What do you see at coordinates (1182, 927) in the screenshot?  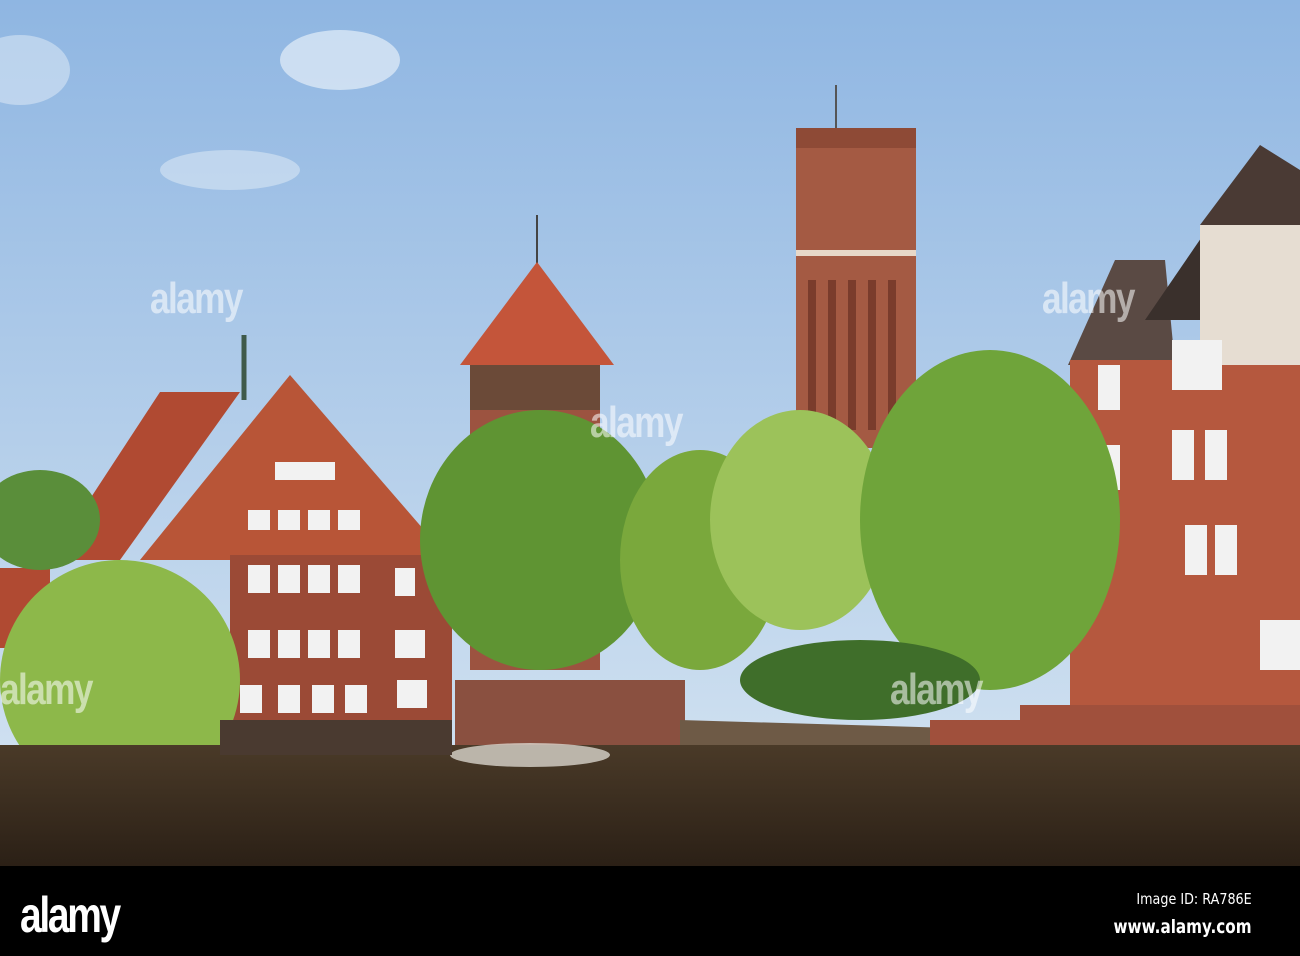 I see `site-url: www.alamy.com` at bounding box center [1182, 927].